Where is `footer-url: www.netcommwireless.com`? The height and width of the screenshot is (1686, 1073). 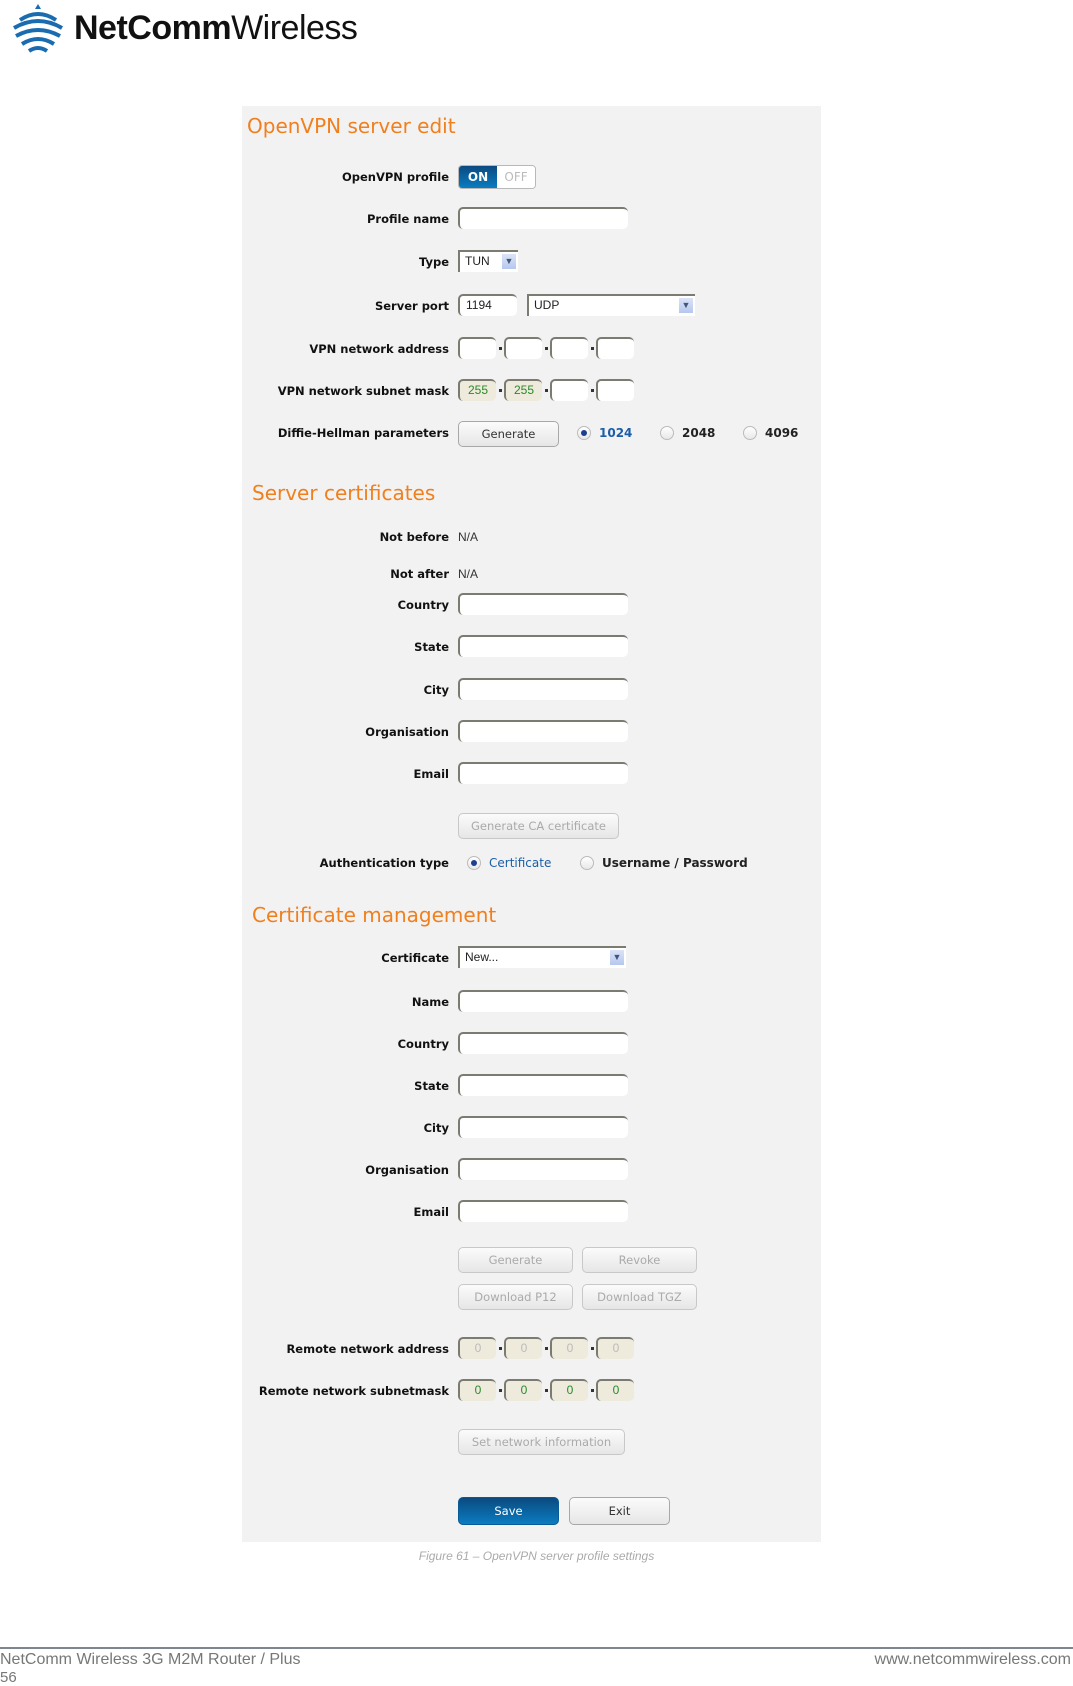 footer-url: www.netcommwireless.com is located at coordinates (973, 1660).